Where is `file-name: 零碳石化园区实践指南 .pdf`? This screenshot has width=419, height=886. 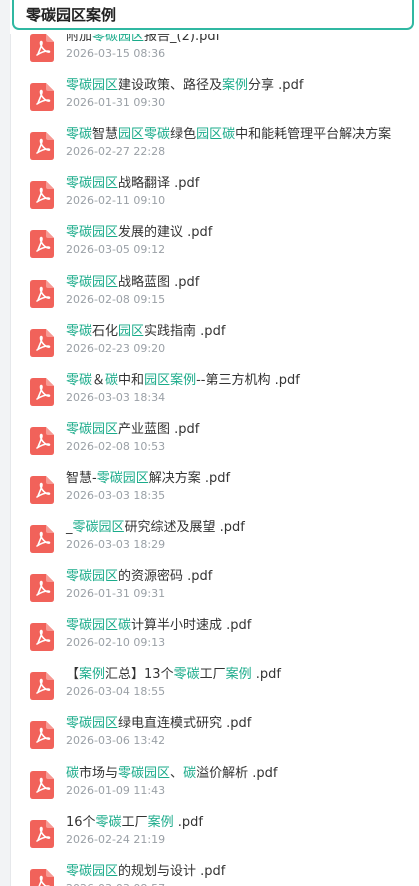
file-name: 零碳石化园区实践指南 .pdf is located at coordinates (241, 332).